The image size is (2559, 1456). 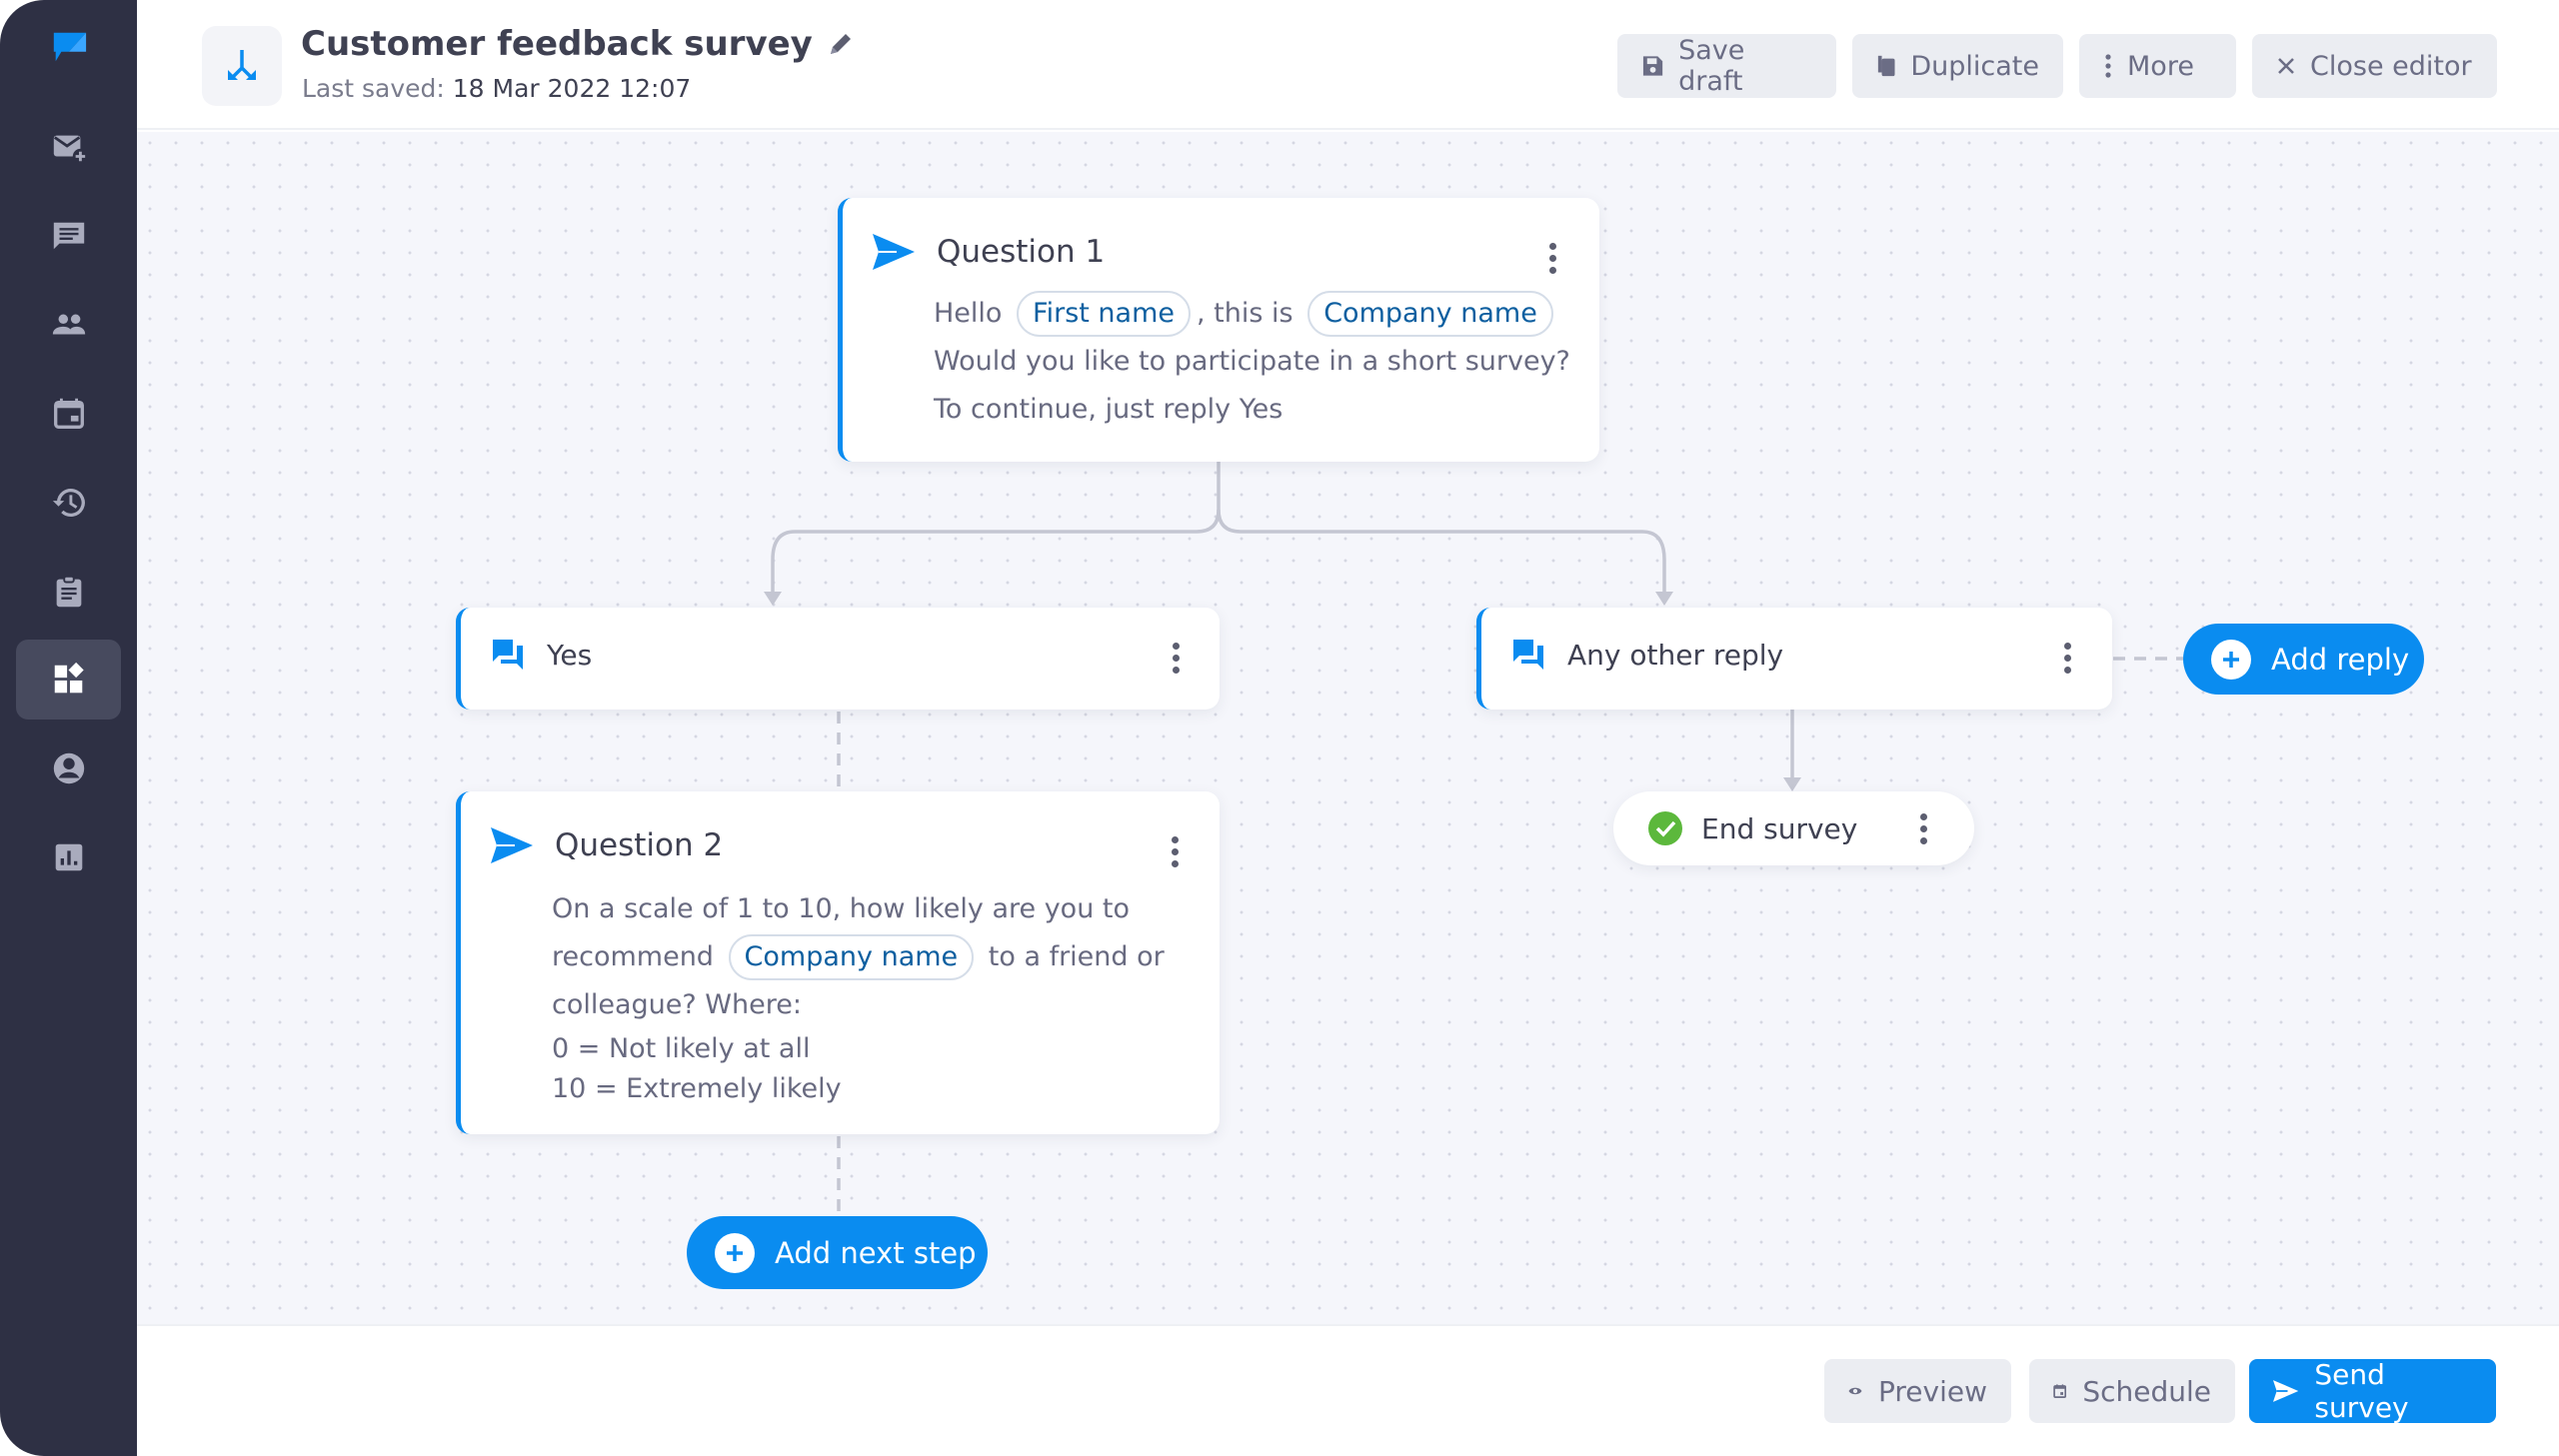 I want to click on preview-button: Preview, so click(x=1917, y=1391).